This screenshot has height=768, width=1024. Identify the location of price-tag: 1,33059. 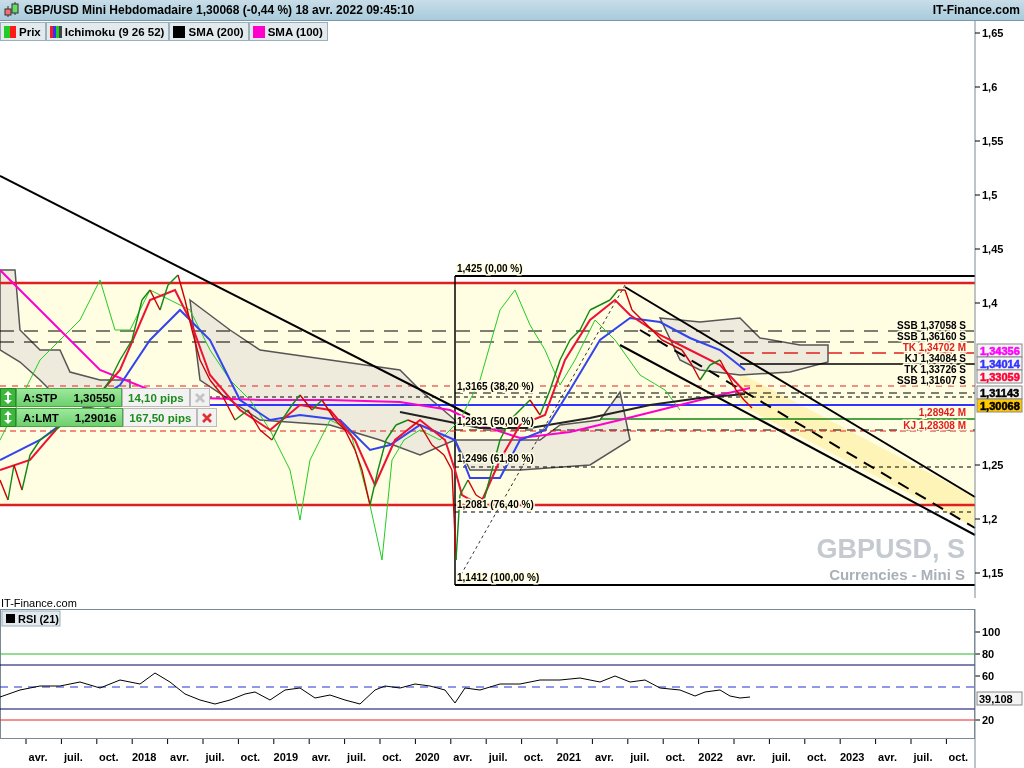
(999, 376).